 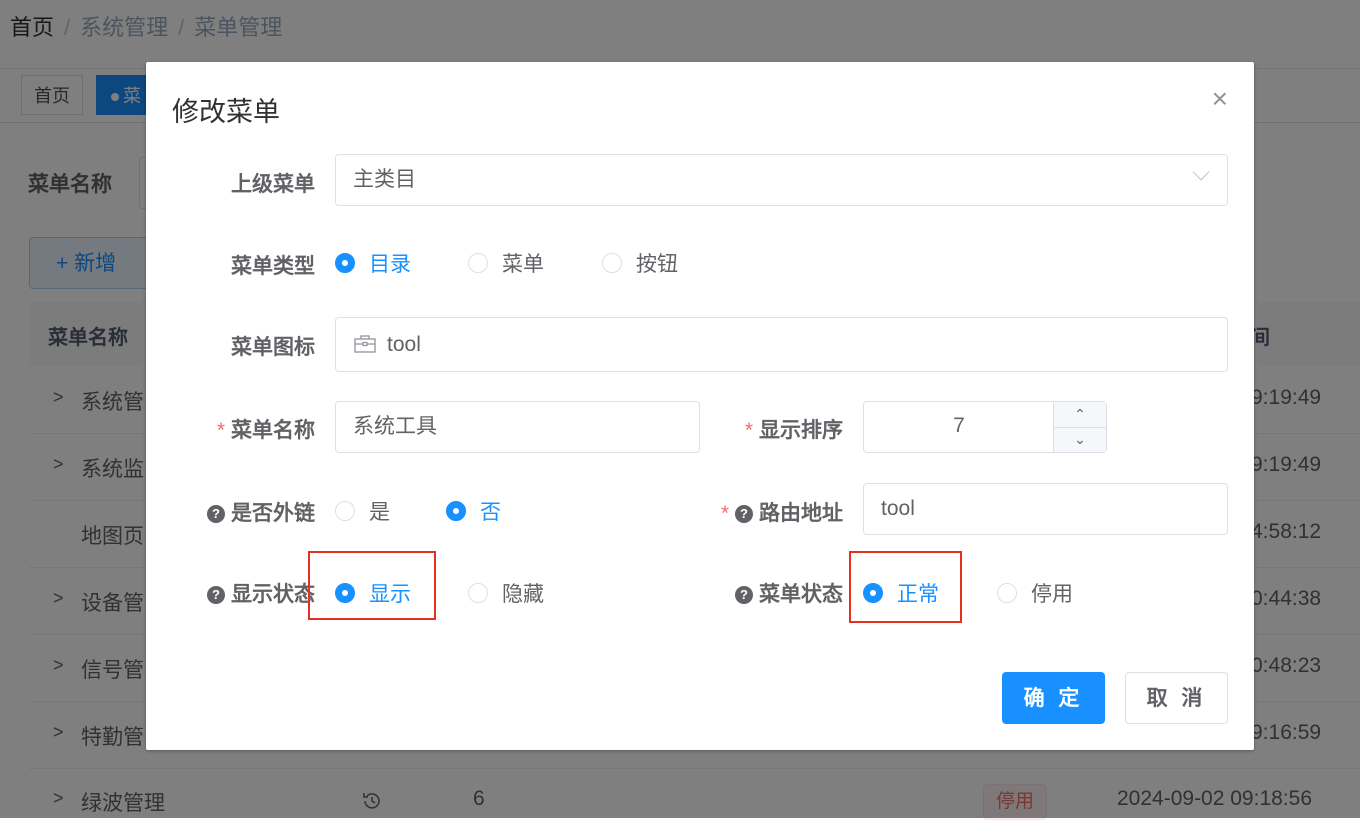 I want to click on radio-label: 目录, so click(x=390, y=264).